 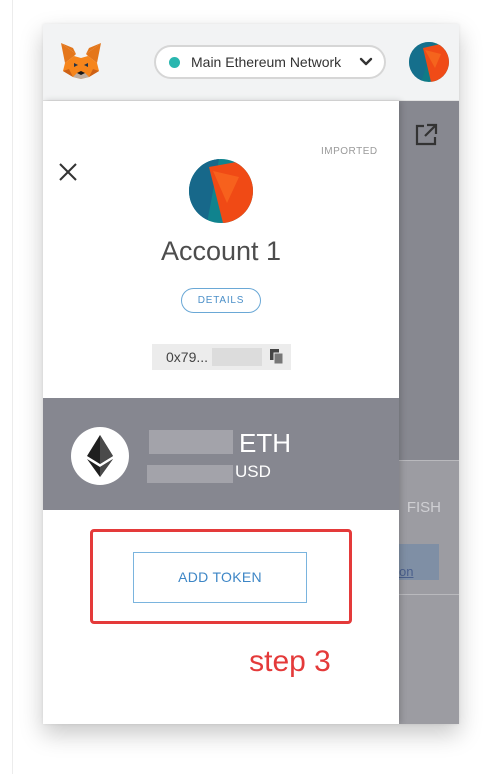 What do you see at coordinates (221, 251) in the screenshot?
I see `account-name: Account 1` at bounding box center [221, 251].